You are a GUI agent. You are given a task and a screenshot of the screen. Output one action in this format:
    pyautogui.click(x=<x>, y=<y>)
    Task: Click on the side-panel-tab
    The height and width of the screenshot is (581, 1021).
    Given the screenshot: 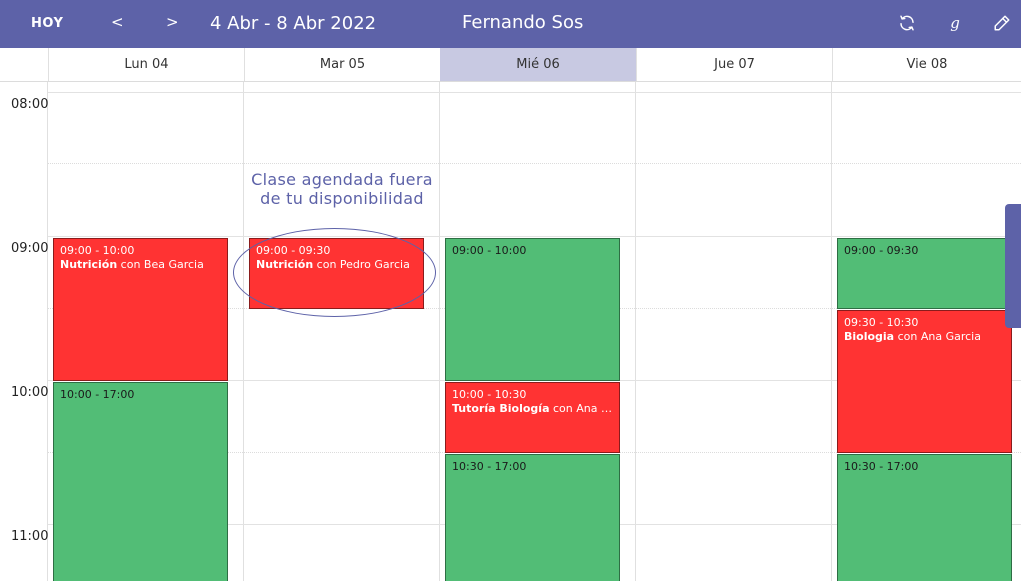 What is the action you would take?
    pyautogui.click(x=1013, y=266)
    